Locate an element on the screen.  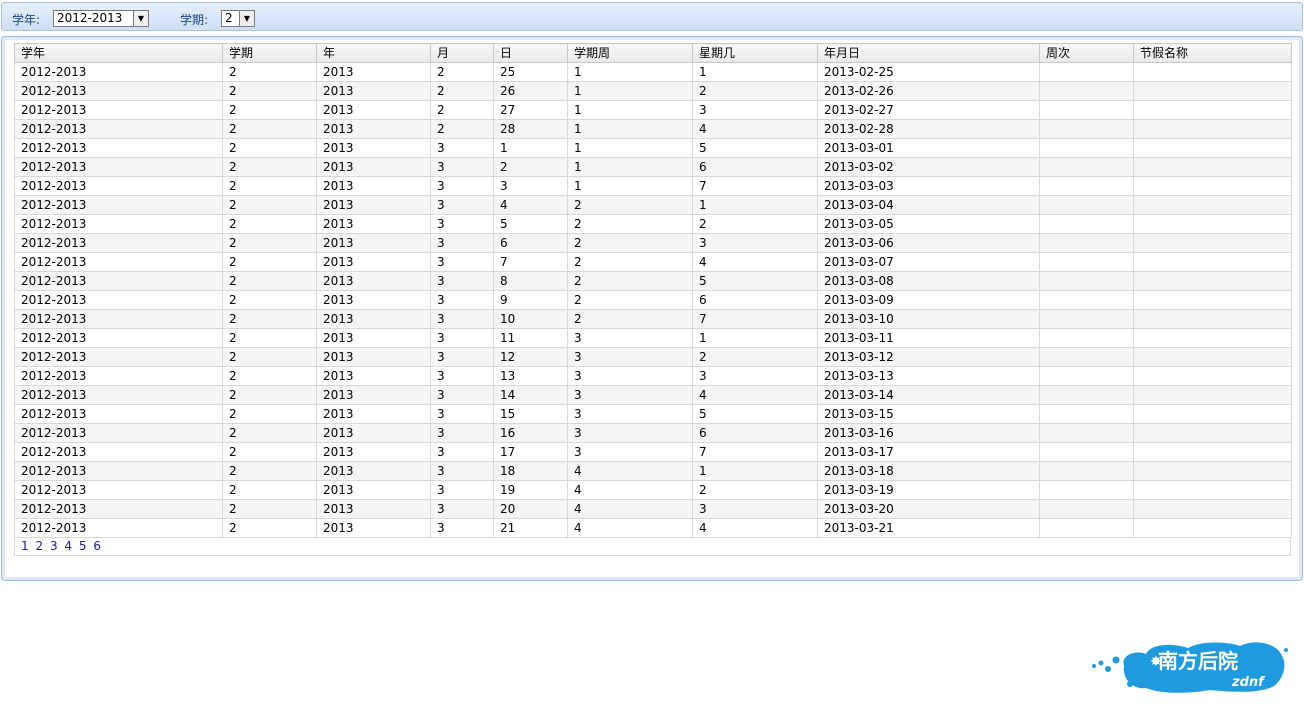
column-header-term-week: 学期周 is located at coordinates (630, 53).